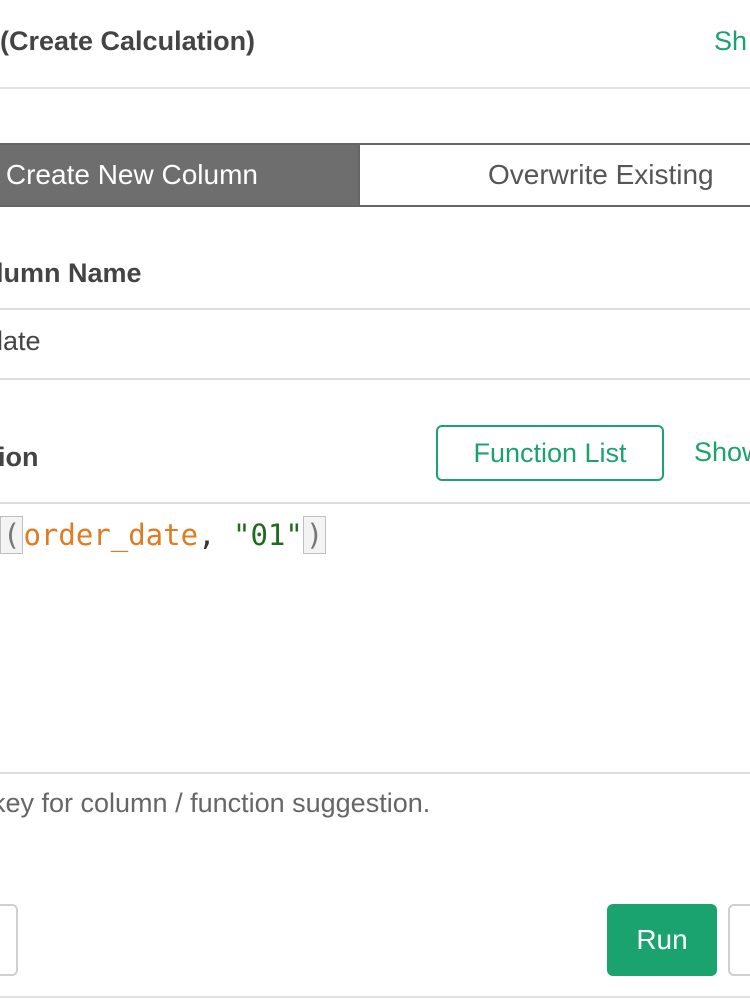 This screenshot has width=750, height=1000. What do you see at coordinates (554, 175) in the screenshot?
I see `overwrite-existing-tab: Overwrite Existing` at bounding box center [554, 175].